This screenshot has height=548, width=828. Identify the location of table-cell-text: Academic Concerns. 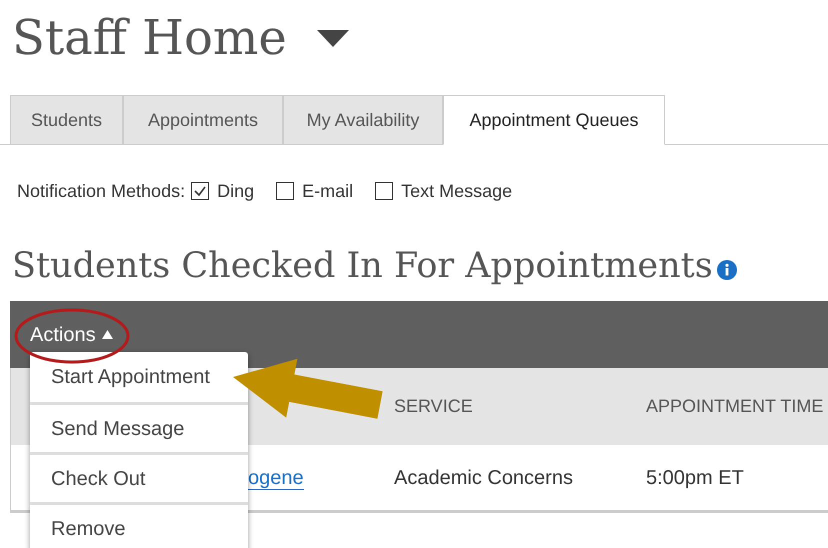
(483, 478).